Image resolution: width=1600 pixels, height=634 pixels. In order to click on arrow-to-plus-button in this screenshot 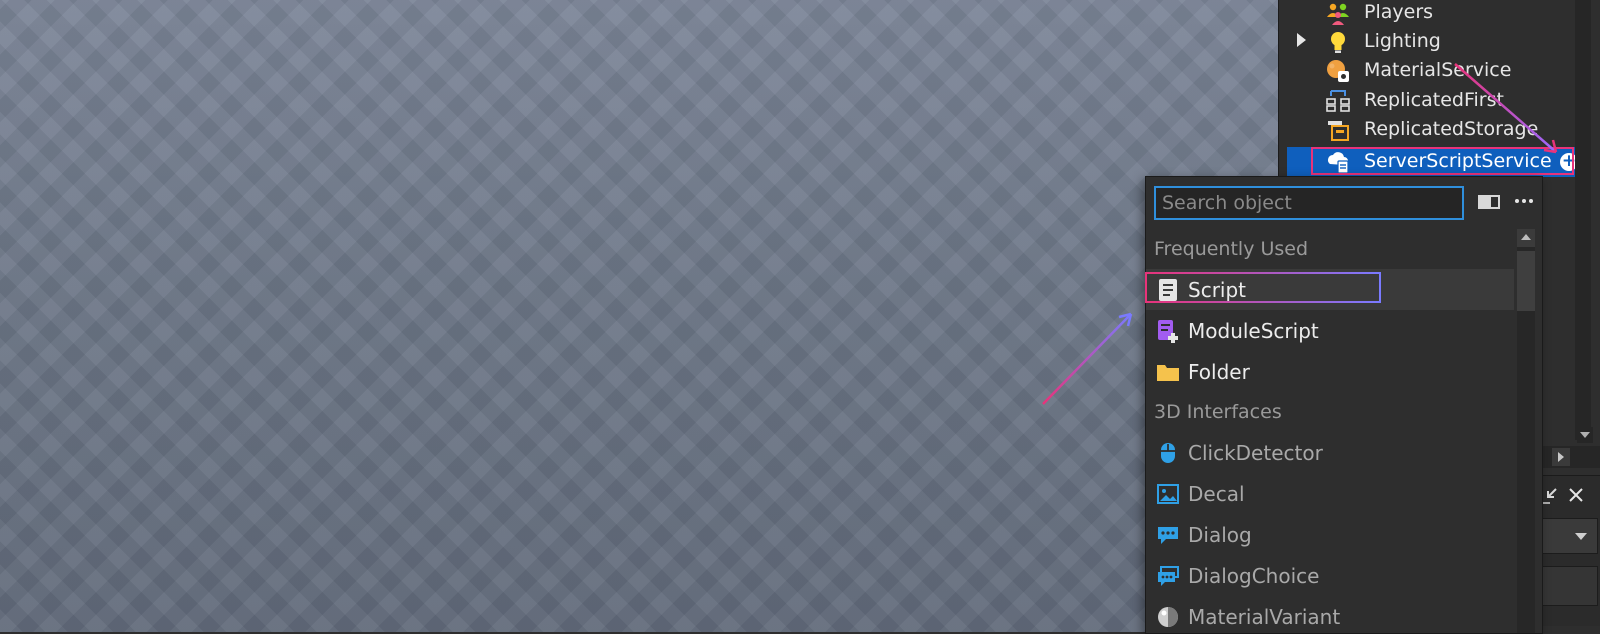, I will do `click(1506, 108)`.